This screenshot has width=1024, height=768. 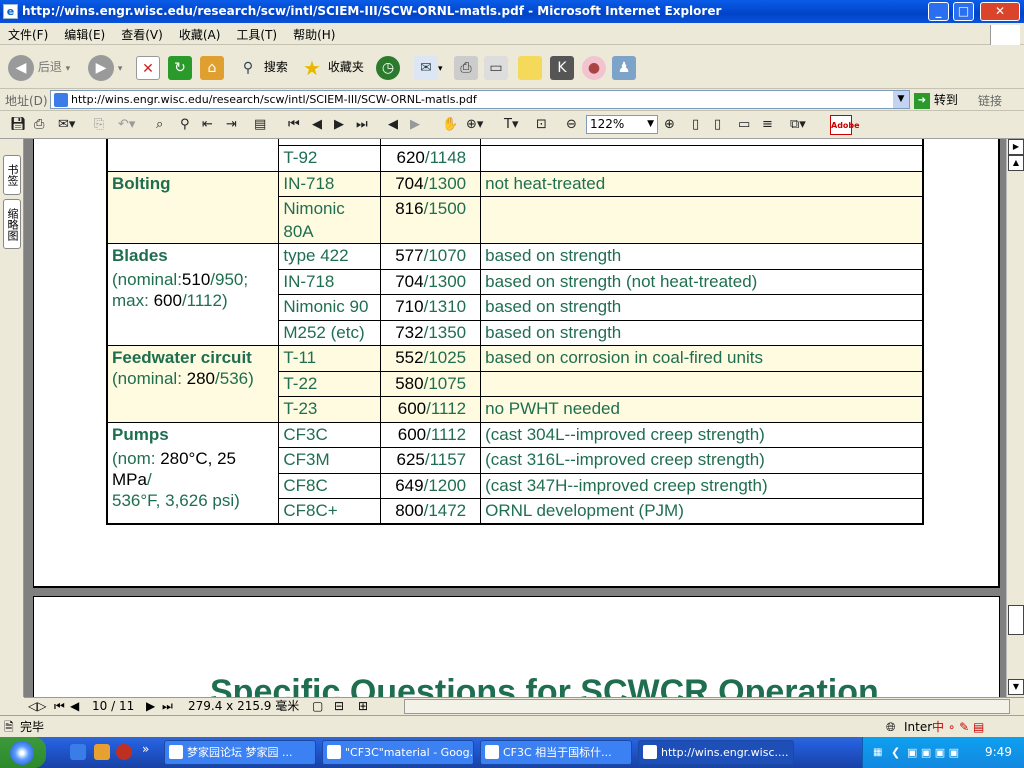 What do you see at coordinates (84, 33) in the screenshot?
I see `menu-edit: 编辑(E)` at bounding box center [84, 33].